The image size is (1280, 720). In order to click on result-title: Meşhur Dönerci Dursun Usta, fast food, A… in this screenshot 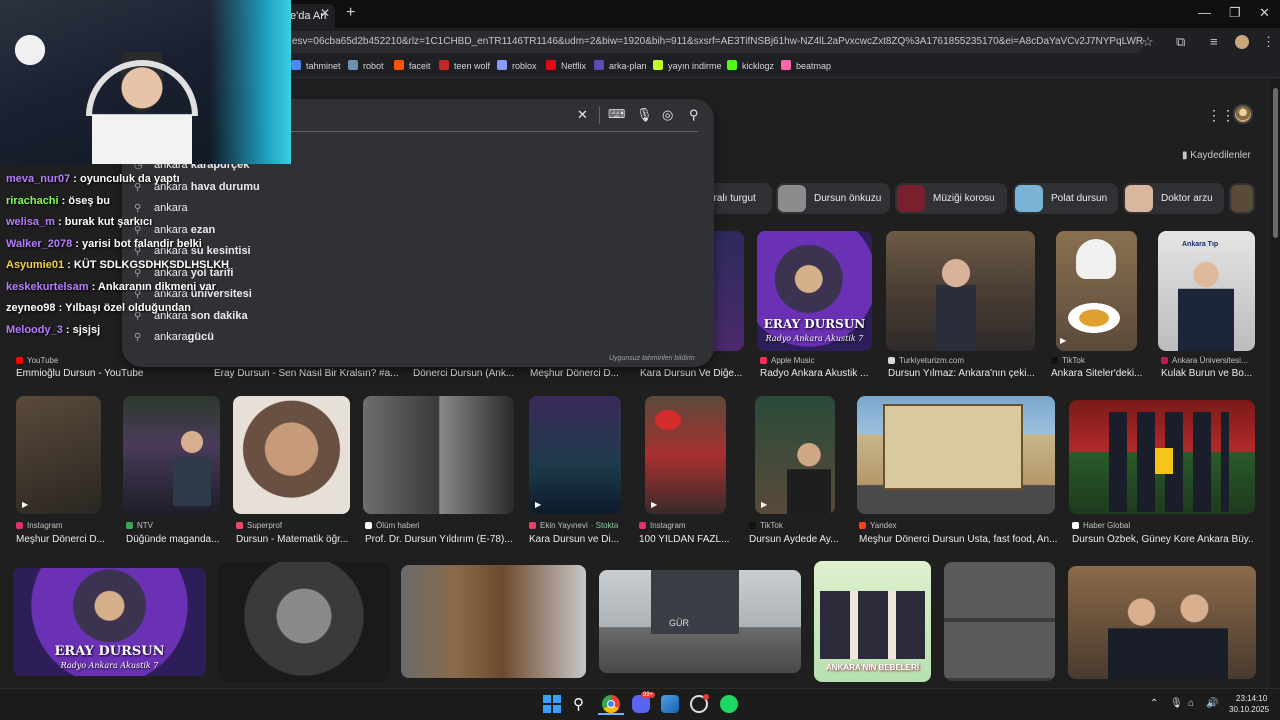, I will do `click(958, 539)`.